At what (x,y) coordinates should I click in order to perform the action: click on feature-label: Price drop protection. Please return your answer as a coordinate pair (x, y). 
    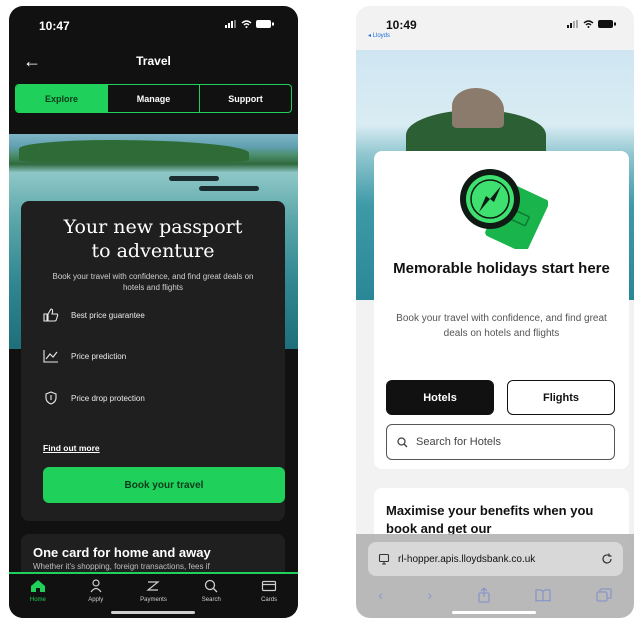
    Looking at the image, I should click on (108, 398).